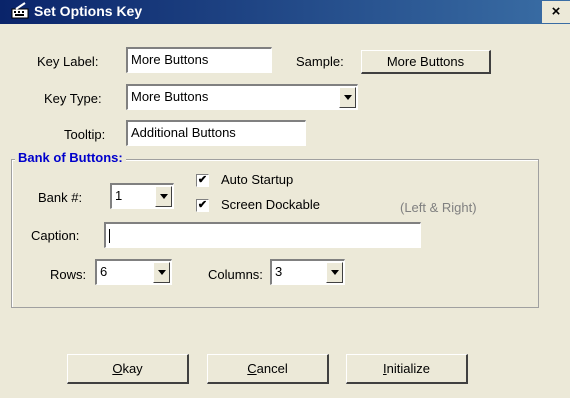  I want to click on text-caret, so click(109, 235).